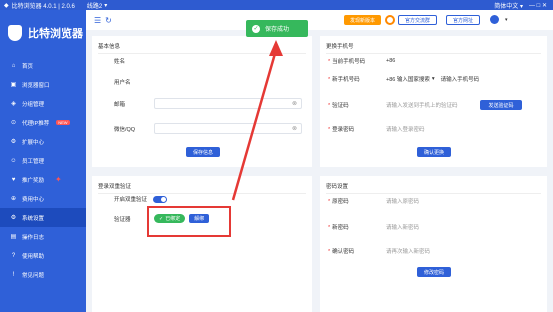  I want to click on app-name: 比特浏览器 4.0.1 | 2.0.6, so click(43, 6).